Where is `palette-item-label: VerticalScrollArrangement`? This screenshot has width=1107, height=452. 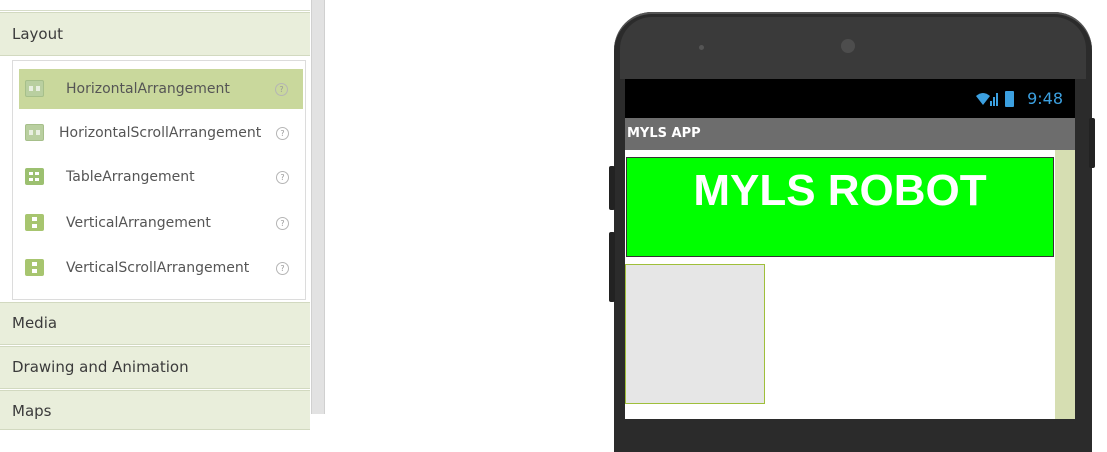
palette-item-label: VerticalScrollArrangement is located at coordinates (158, 268).